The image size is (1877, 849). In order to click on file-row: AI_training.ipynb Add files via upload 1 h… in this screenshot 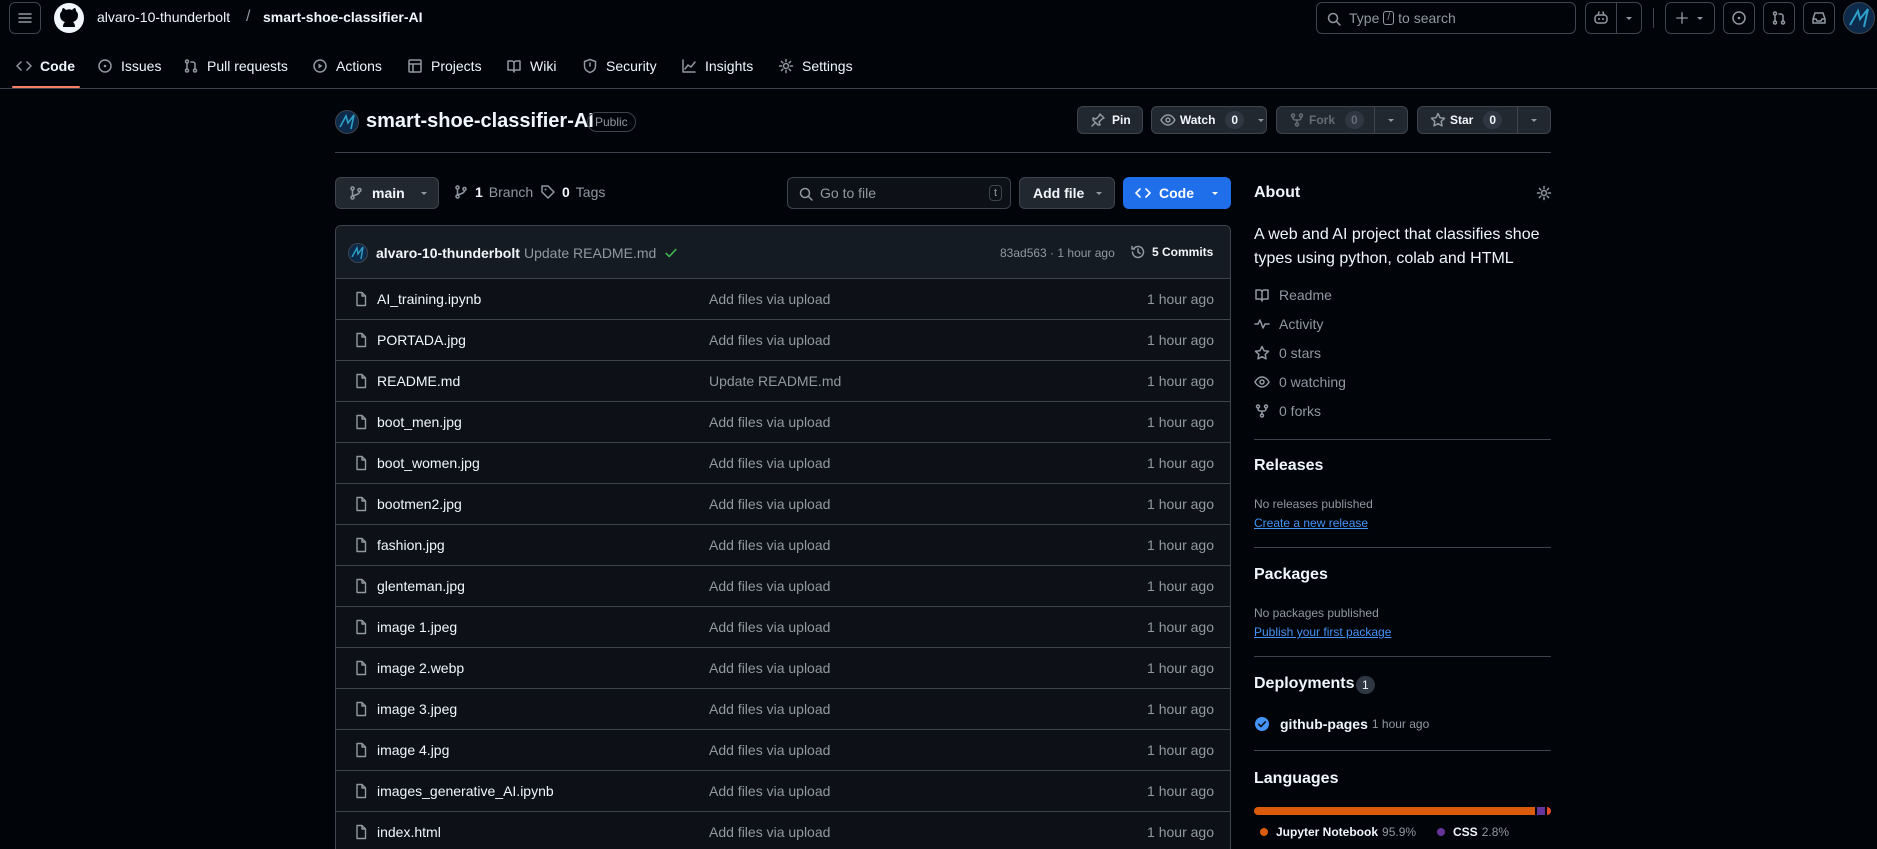, I will do `click(783, 299)`.